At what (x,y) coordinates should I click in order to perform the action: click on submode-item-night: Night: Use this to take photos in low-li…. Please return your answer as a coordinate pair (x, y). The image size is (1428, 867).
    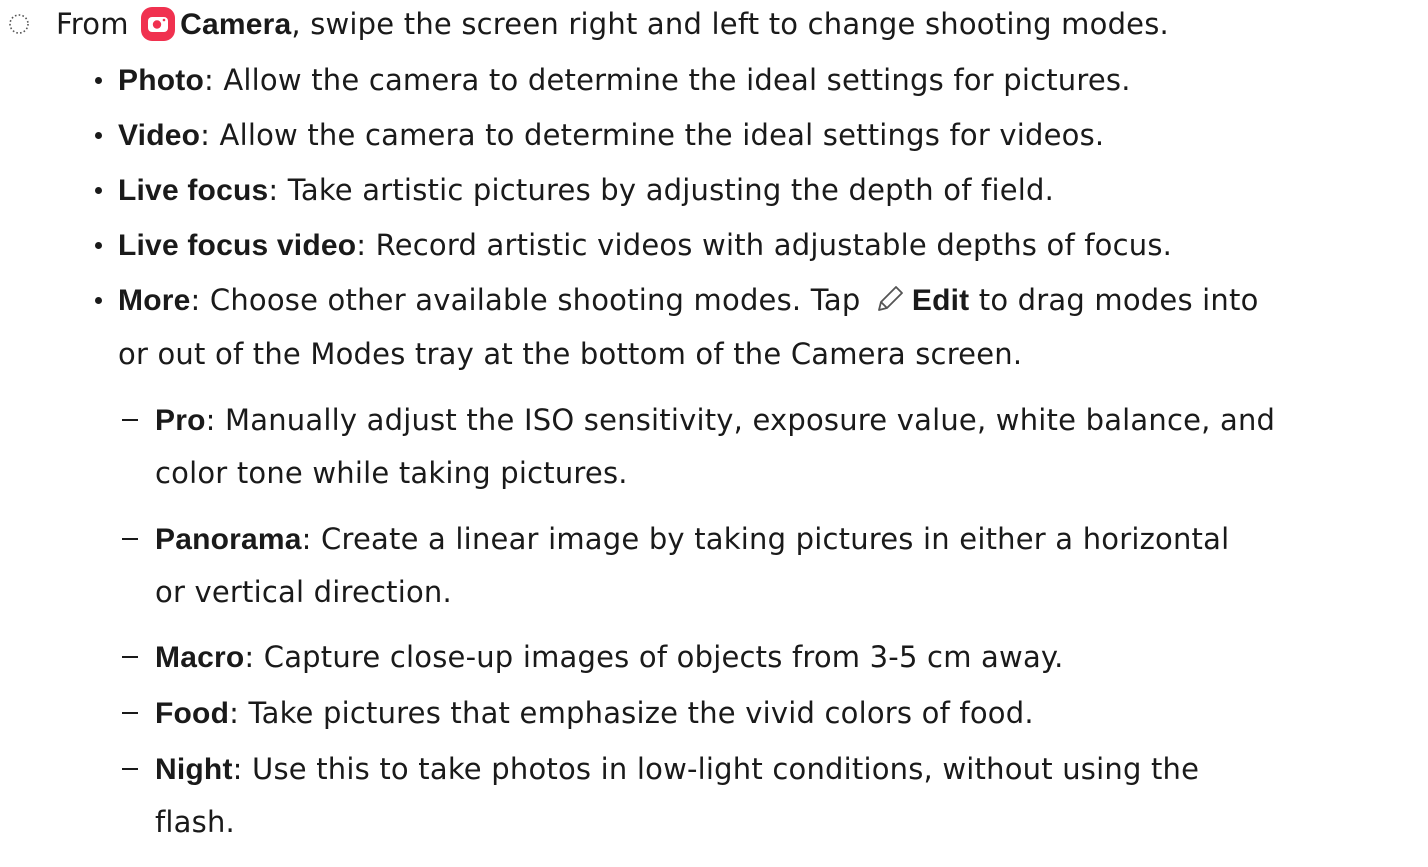
    Looking at the image, I should click on (677, 769).